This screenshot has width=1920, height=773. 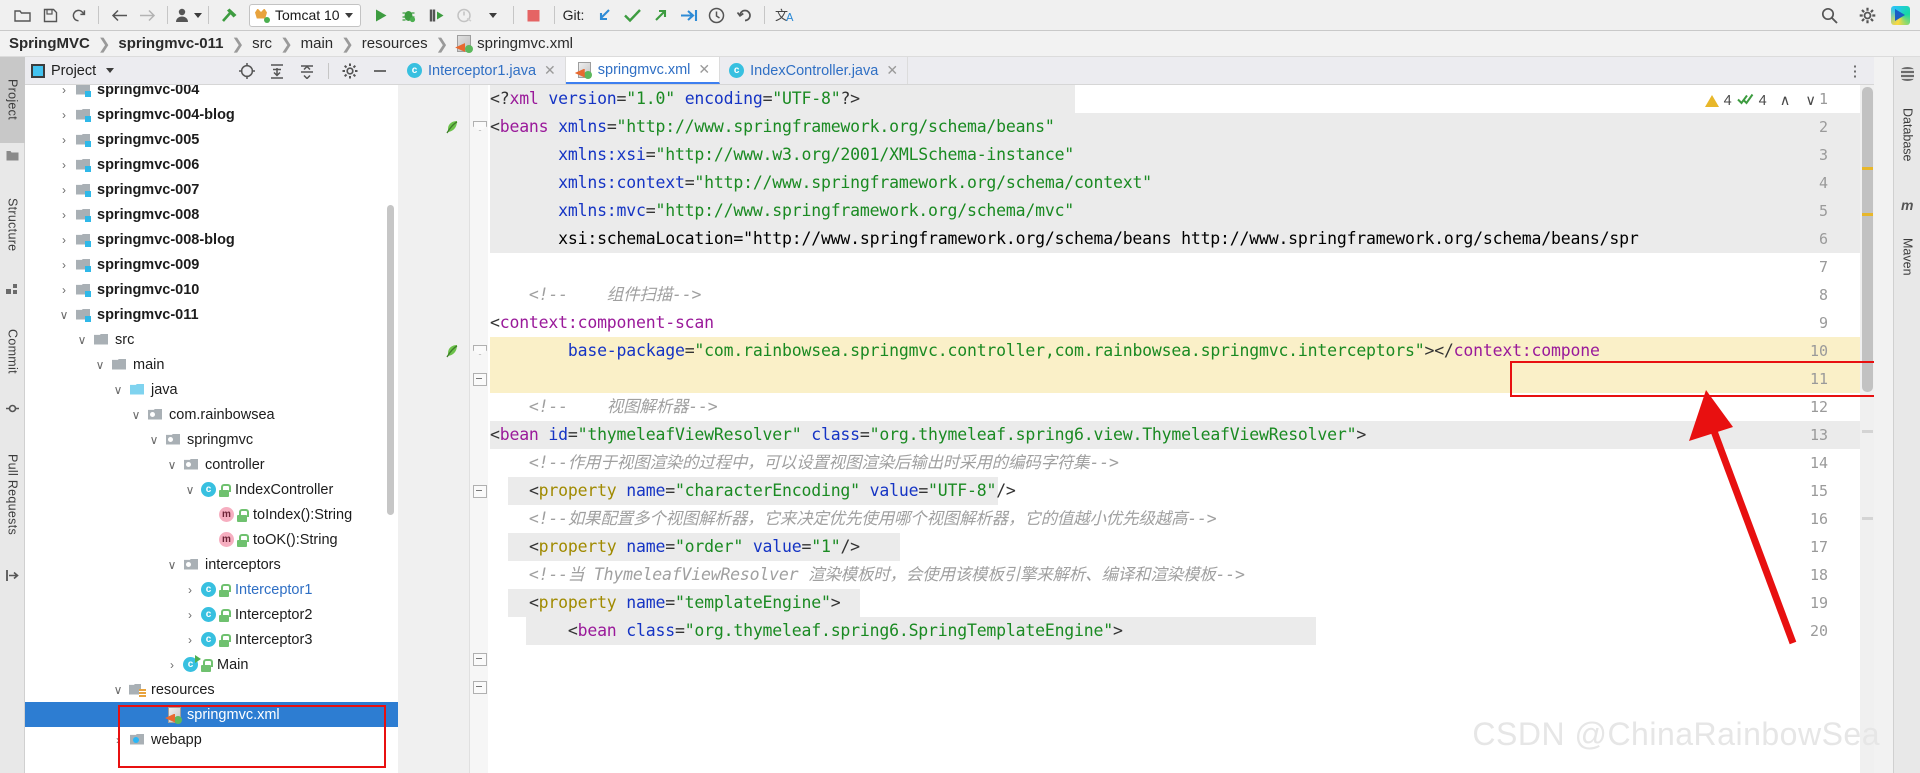 I want to click on tree-item-springmvc-007: › springmvc-007, so click(x=211, y=189).